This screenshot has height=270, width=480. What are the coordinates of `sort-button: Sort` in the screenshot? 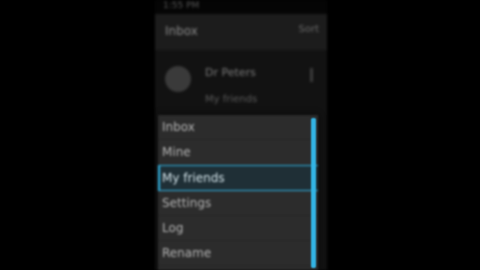 It's located at (309, 29).